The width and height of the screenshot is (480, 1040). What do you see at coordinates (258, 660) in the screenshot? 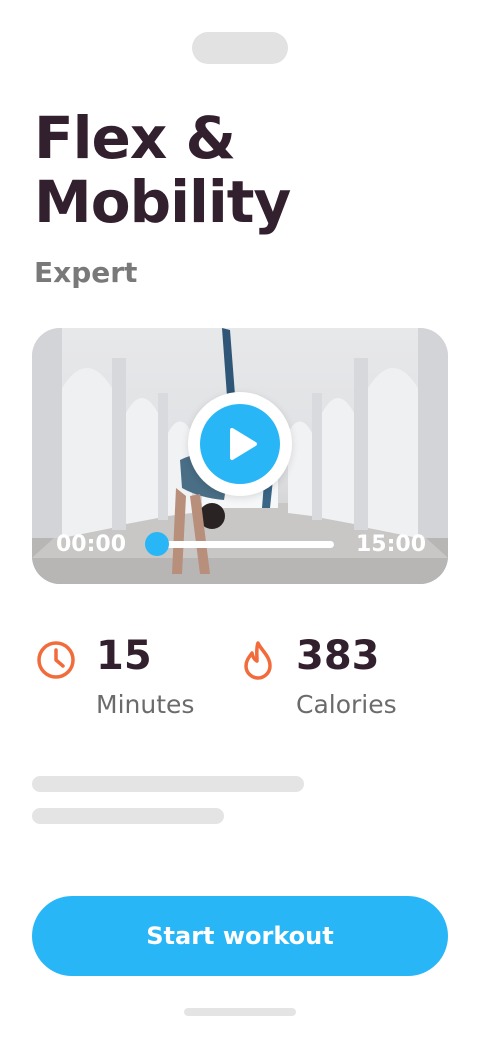
I see `flame-icon` at bounding box center [258, 660].